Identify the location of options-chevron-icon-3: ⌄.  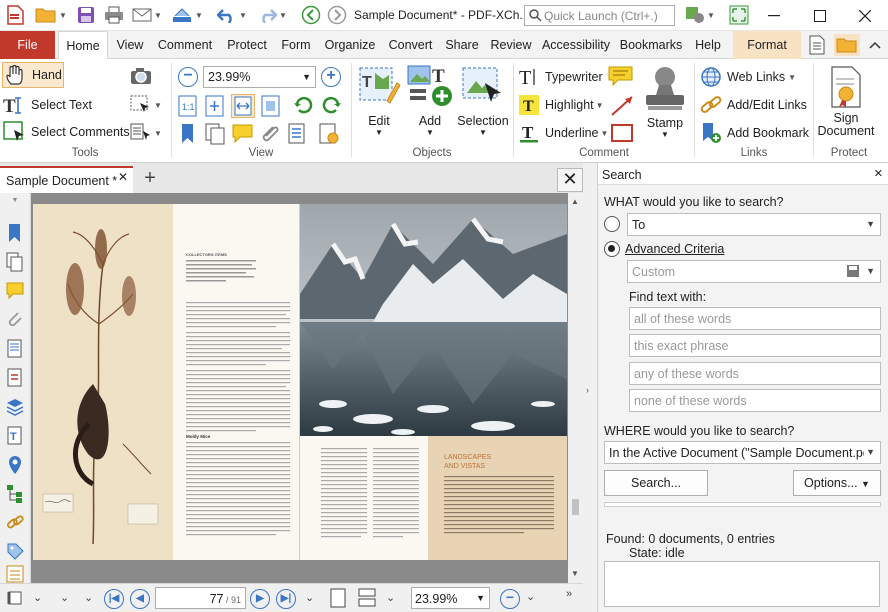
(88, 597).